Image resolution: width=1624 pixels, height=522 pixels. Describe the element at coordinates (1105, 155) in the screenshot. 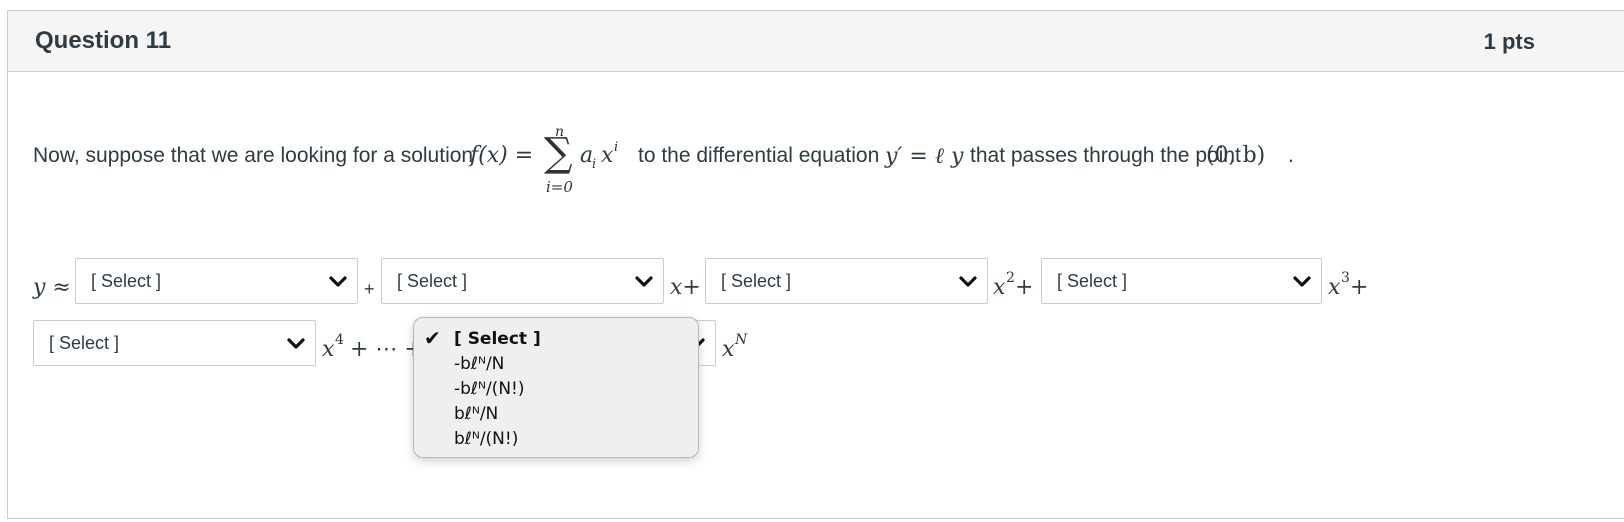

I see `prompt-text-after: that passes through the point` at that location.